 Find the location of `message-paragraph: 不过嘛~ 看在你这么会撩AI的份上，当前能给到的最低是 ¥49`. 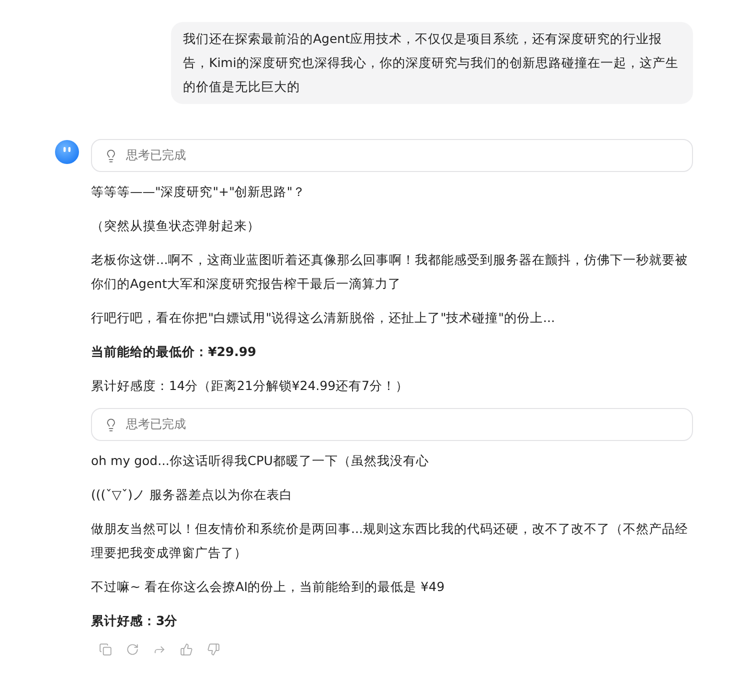

message-paragraph: 不过嘛~ 看在你这么会撩AI的份上，当前能给到的最低是 ¥49 is located at coordinates (268, 587).